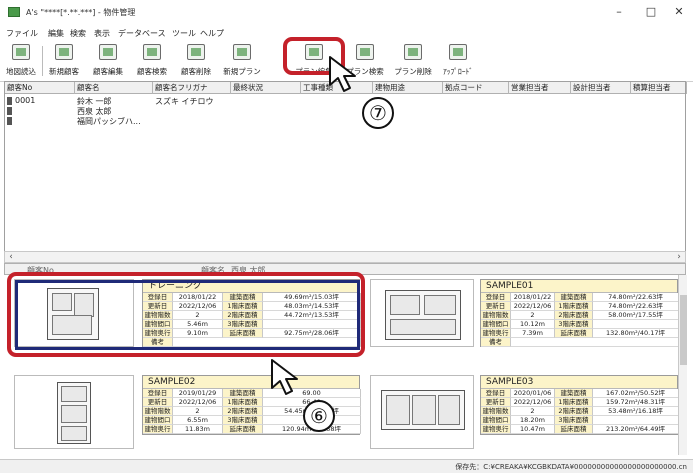 The height and width of the screenshot is (473, 693). What do you see at coordinates (319, 416) in the screenshot?
I see `step-callout-6: ⑥` at bounding box center [319, 416].